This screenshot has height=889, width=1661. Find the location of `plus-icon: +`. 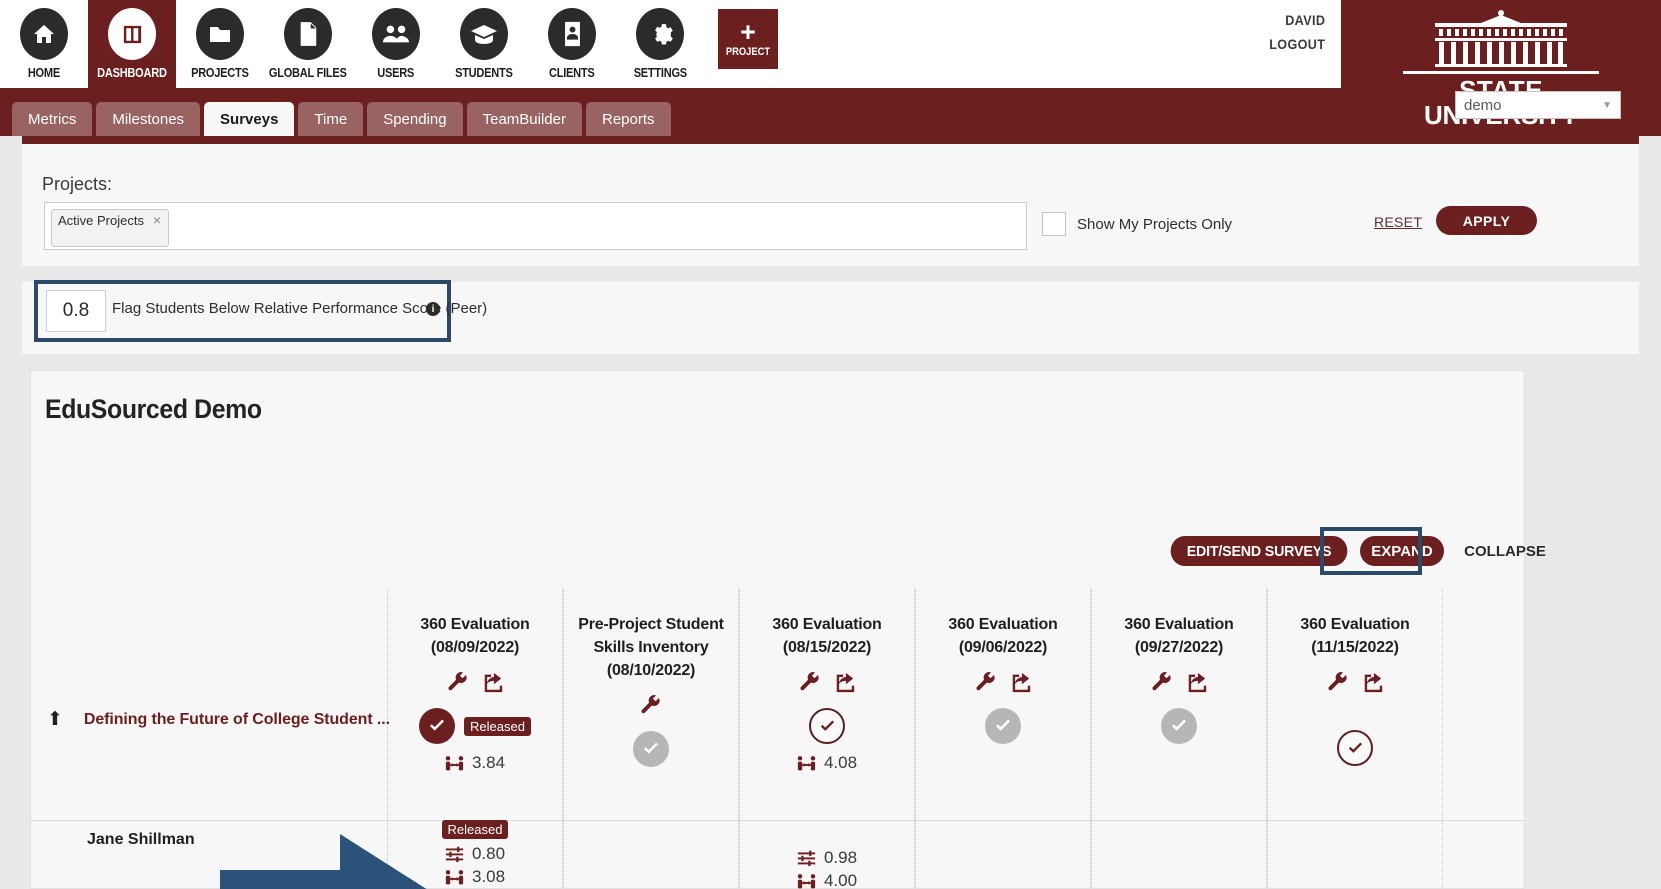

plus-icon: + is located at coordinates (748, 31).